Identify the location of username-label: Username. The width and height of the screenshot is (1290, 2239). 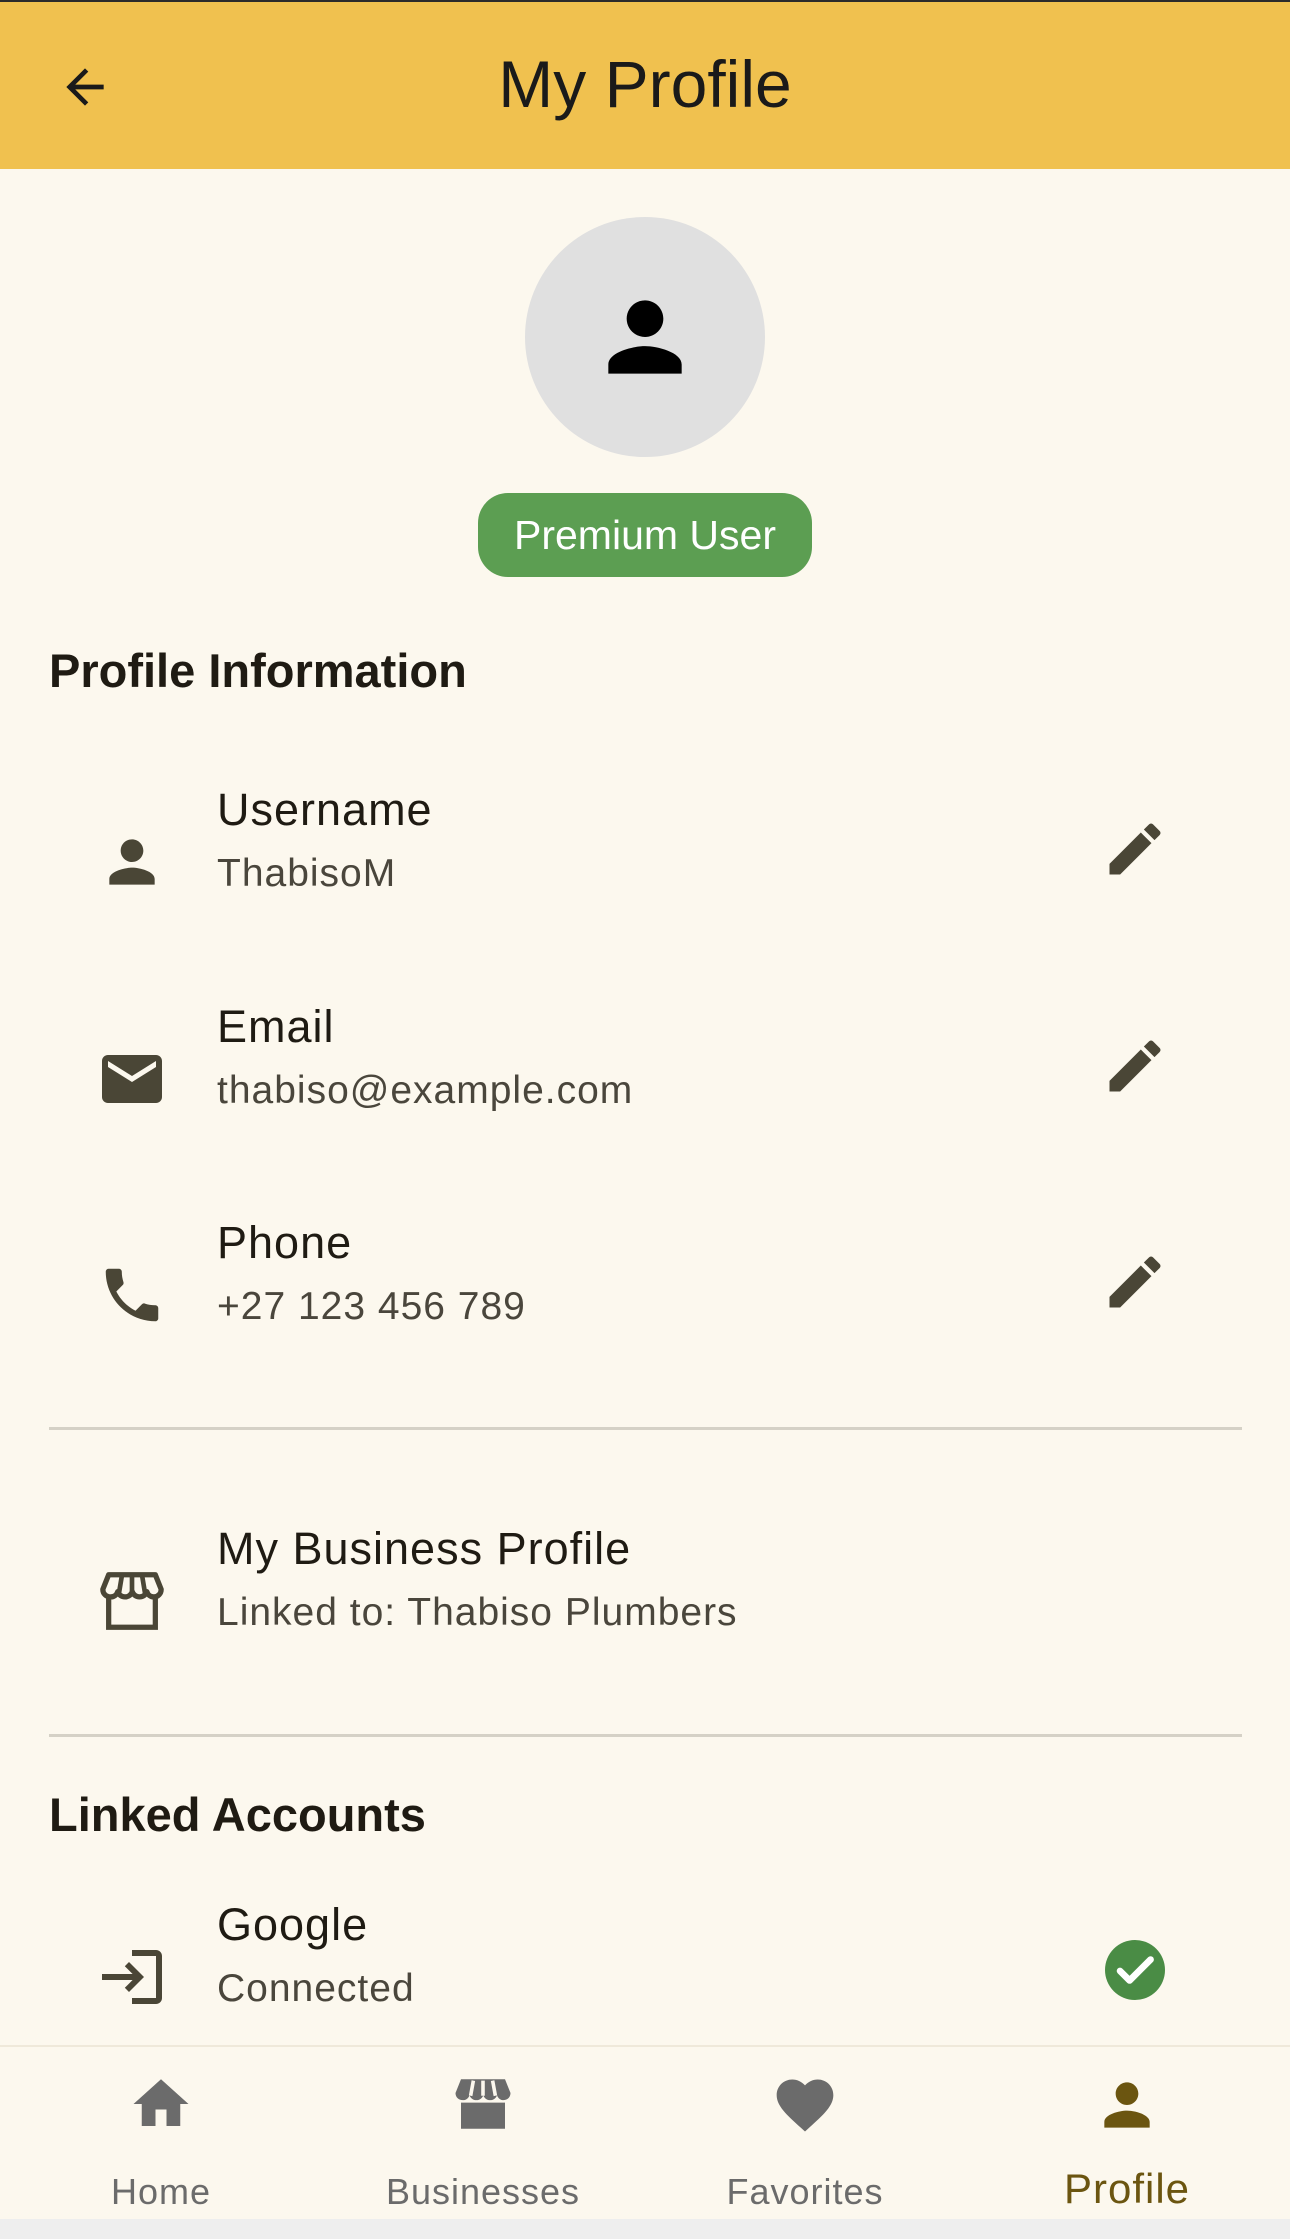
(325, 809).